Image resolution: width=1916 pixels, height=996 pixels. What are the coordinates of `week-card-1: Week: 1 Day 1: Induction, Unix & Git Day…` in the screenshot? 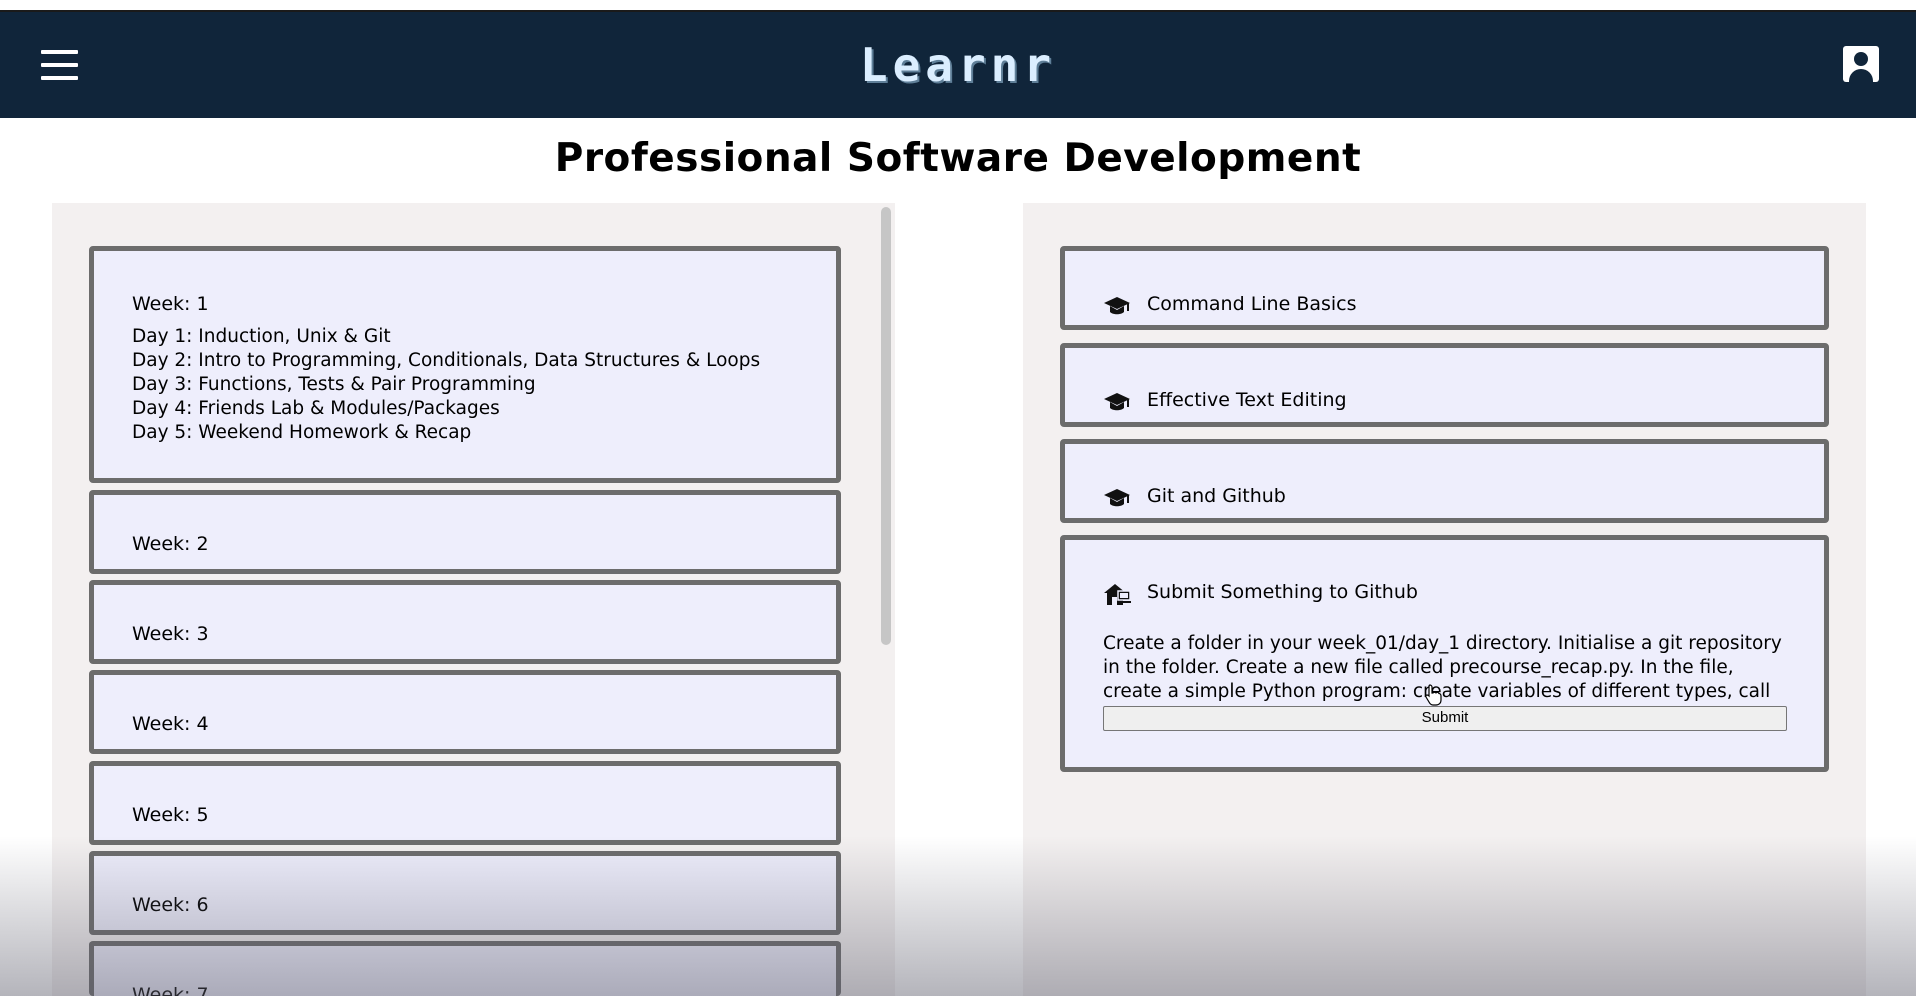 It's located at (465, 364).